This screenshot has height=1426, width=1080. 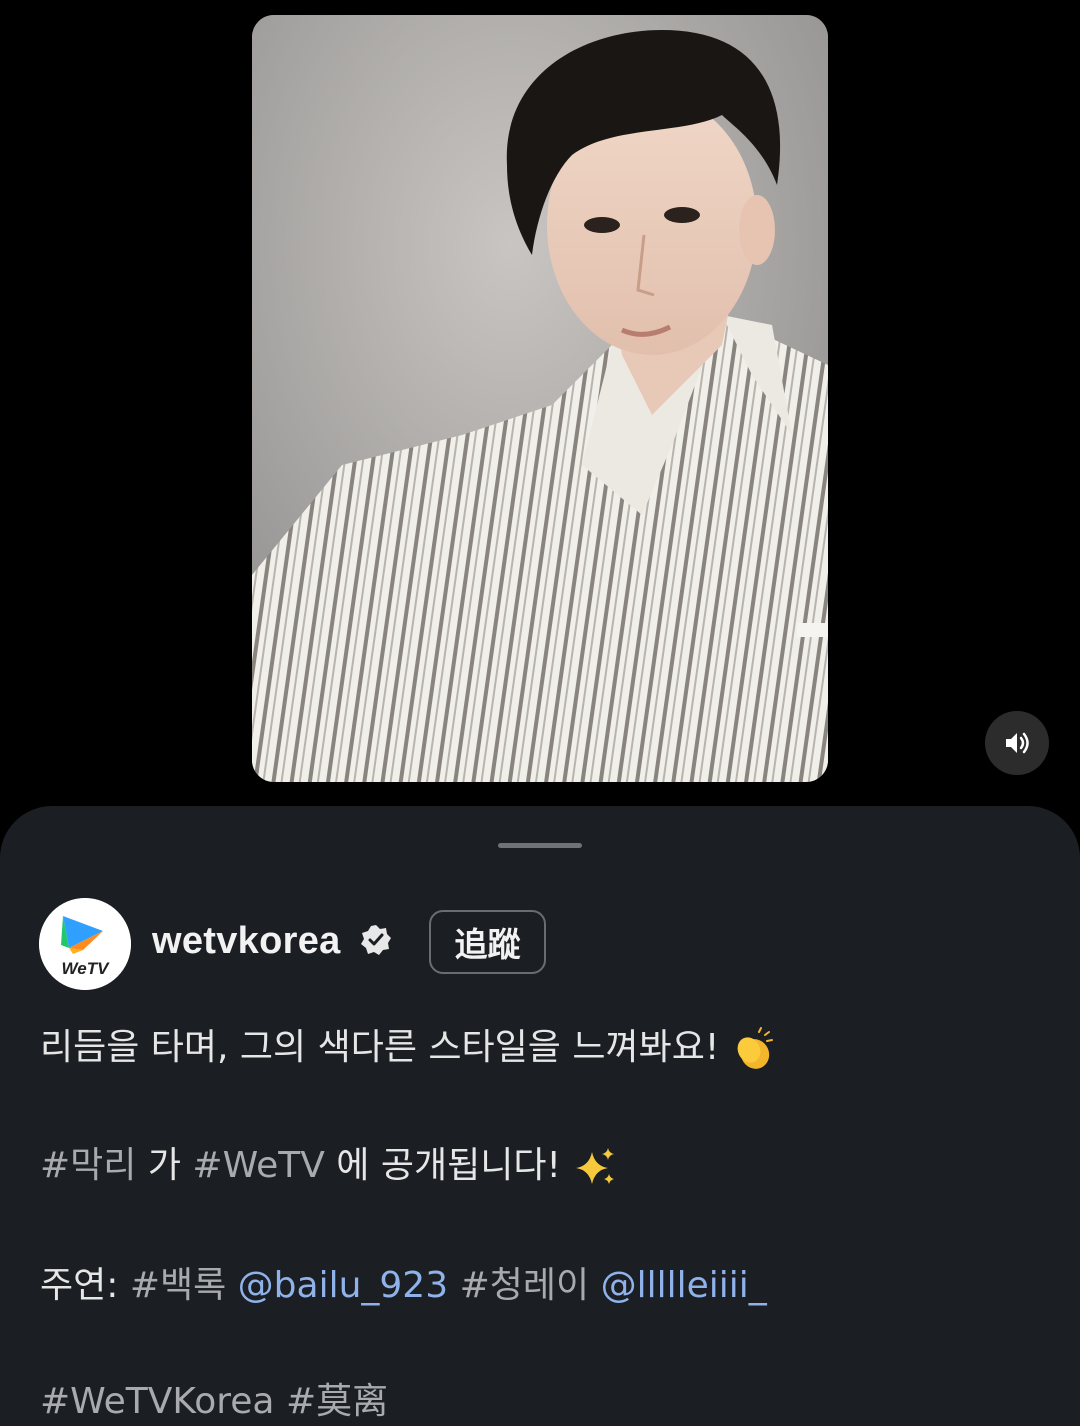 What do you see at coordinates (343, 1285) in the screenshot?
I see `mention-link: @bailu_923` at bounding box center [343, 1285].